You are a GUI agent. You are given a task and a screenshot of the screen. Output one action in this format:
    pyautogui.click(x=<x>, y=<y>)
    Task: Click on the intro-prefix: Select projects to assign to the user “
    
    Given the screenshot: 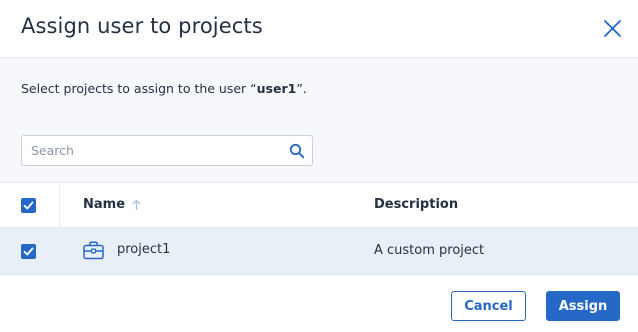 What is the action you would take?
    pyautogui.click(x=139, y=88)
    